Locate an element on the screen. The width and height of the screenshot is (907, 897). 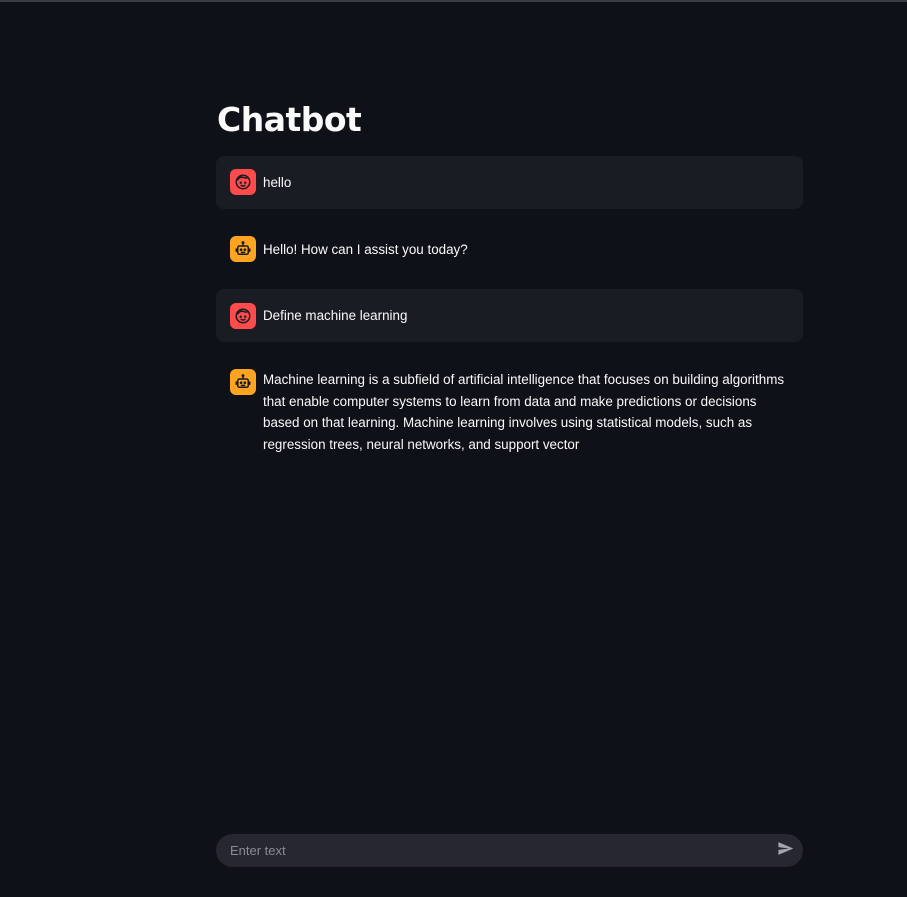
chat-message-user: Define machine learning is located at coordinates (509, 315).